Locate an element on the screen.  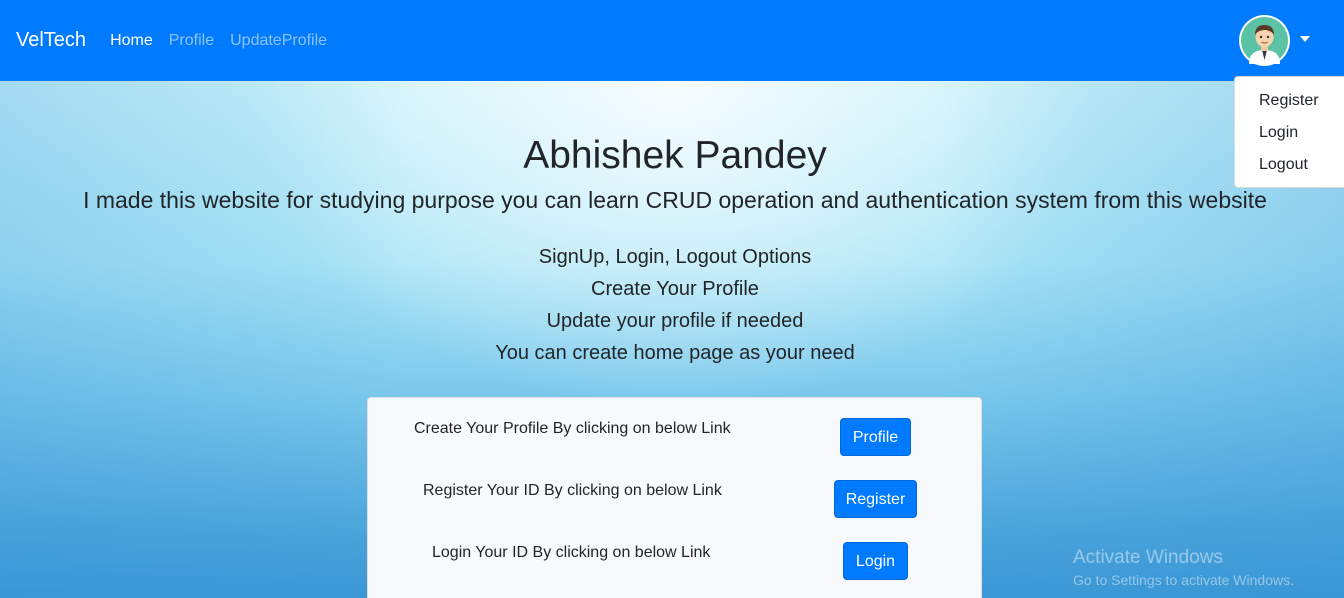
feature-item: You can create home page as your need is located at coordinates (675, 353).